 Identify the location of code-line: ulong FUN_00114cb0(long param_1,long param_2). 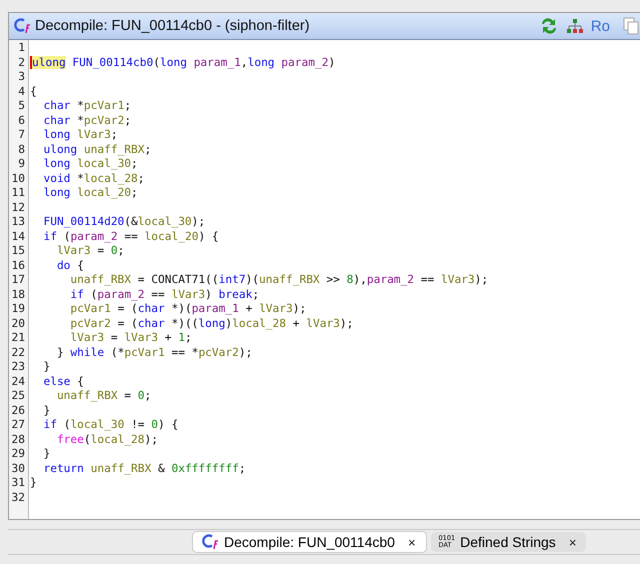
(183, 63).